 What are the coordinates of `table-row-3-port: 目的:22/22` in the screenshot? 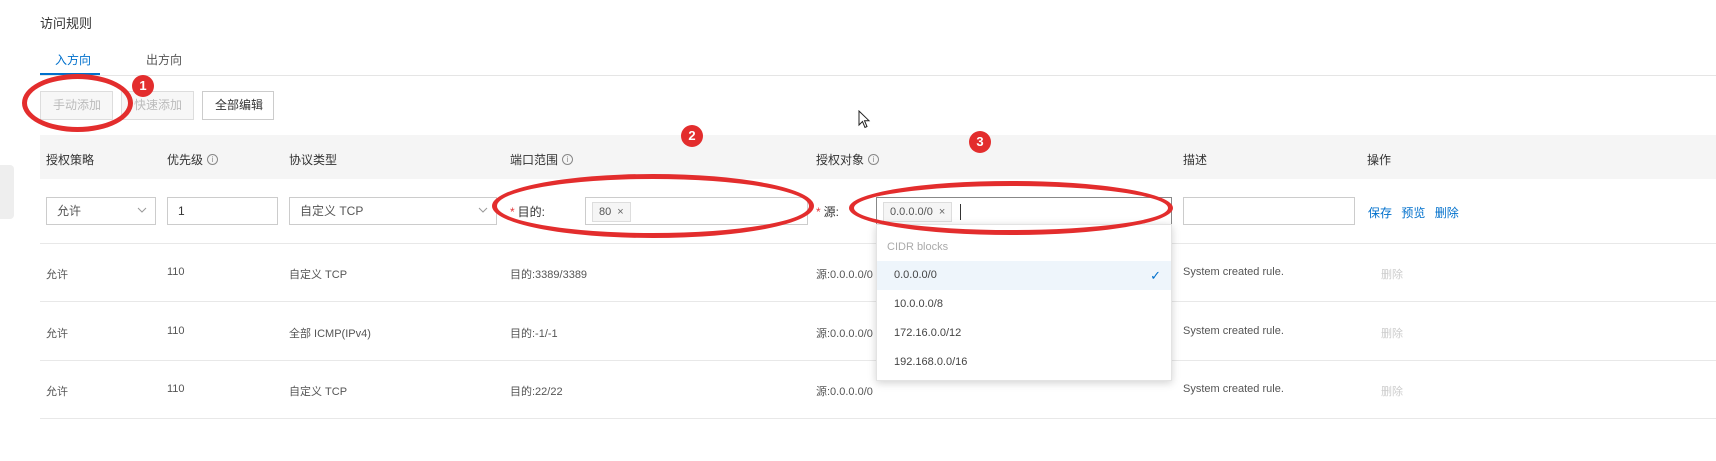 It's located at (536, 392).